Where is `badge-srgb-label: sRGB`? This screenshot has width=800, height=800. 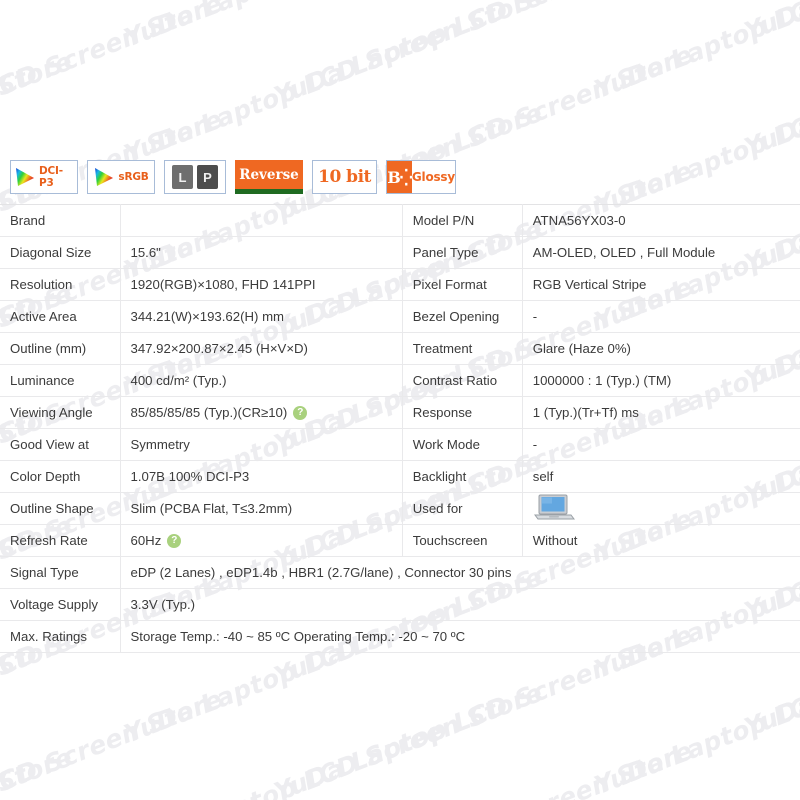 badge-srgb-label: sRGB is located at coordinates (133, 177).